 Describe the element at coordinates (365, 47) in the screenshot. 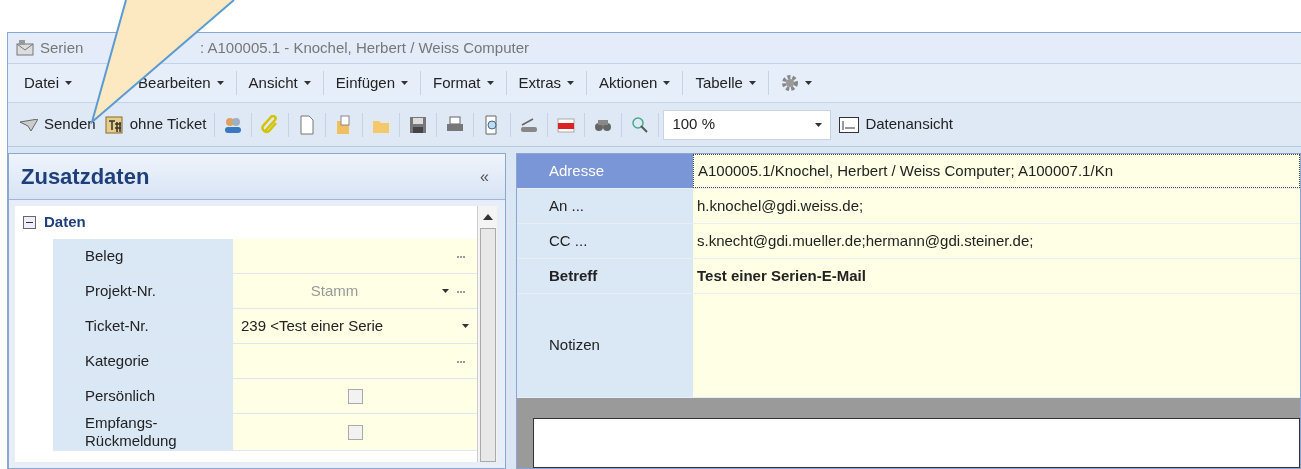

I see `window-title: : A100005.1 - Knochel, Herbert / Weiss Computer` at that location.